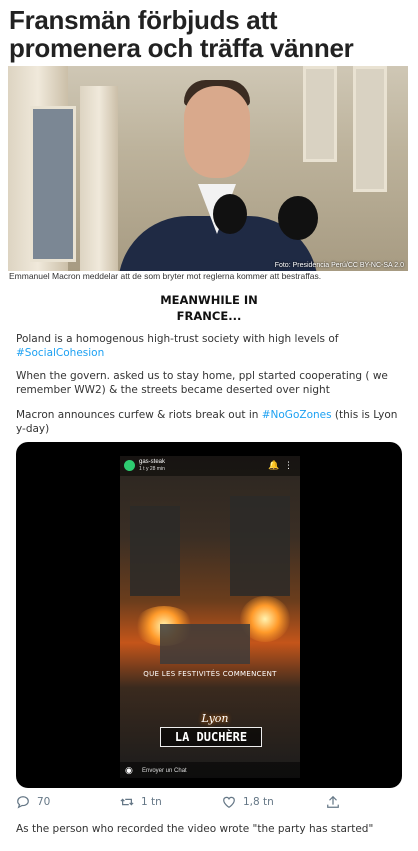 The width and height of the screenshot is (418, 851). What do you see at coordinates (210, 466) in the screenshot?
I see `snapchat-header: gas-steak 1 t y 28 min 🔔 ⋮` at bounding box center [210, 466].